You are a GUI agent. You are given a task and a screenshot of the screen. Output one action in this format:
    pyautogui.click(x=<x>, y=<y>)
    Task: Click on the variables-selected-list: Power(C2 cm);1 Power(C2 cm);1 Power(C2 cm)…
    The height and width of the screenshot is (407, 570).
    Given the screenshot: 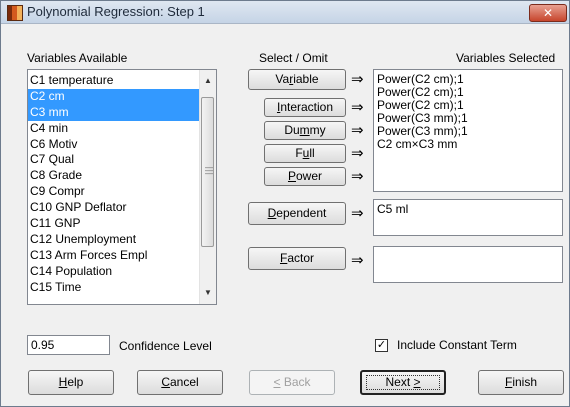 What is the action you would take?
    pyautogui.click(x=468, y=130)
    